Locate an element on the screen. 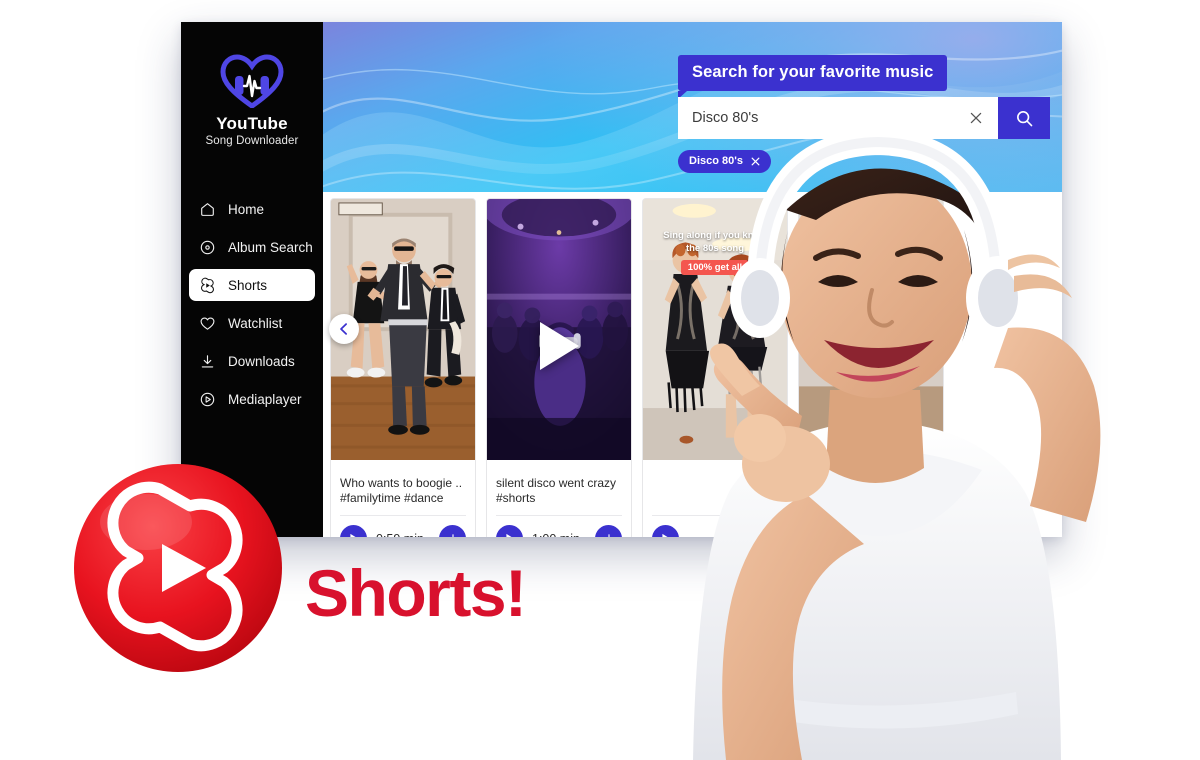 This screenshot has height=760, width=1200. brand-subtitle: Song Downloader is located at coordinates (252, 141).